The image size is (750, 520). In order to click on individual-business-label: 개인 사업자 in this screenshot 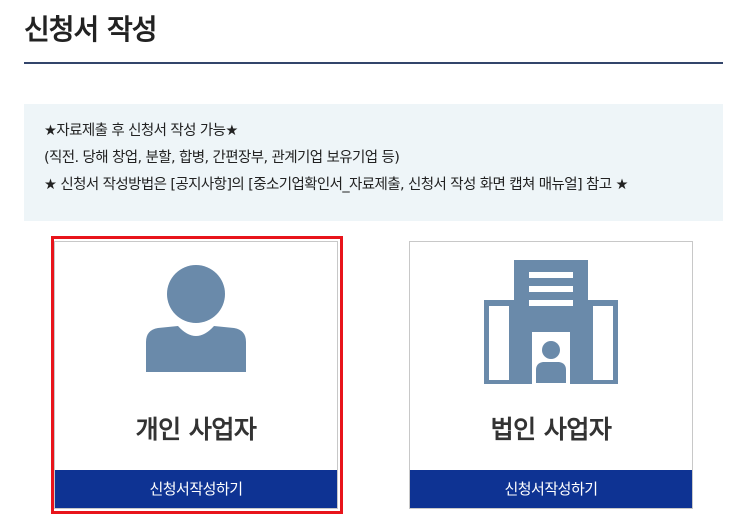, I will do `click(196, 429)`.